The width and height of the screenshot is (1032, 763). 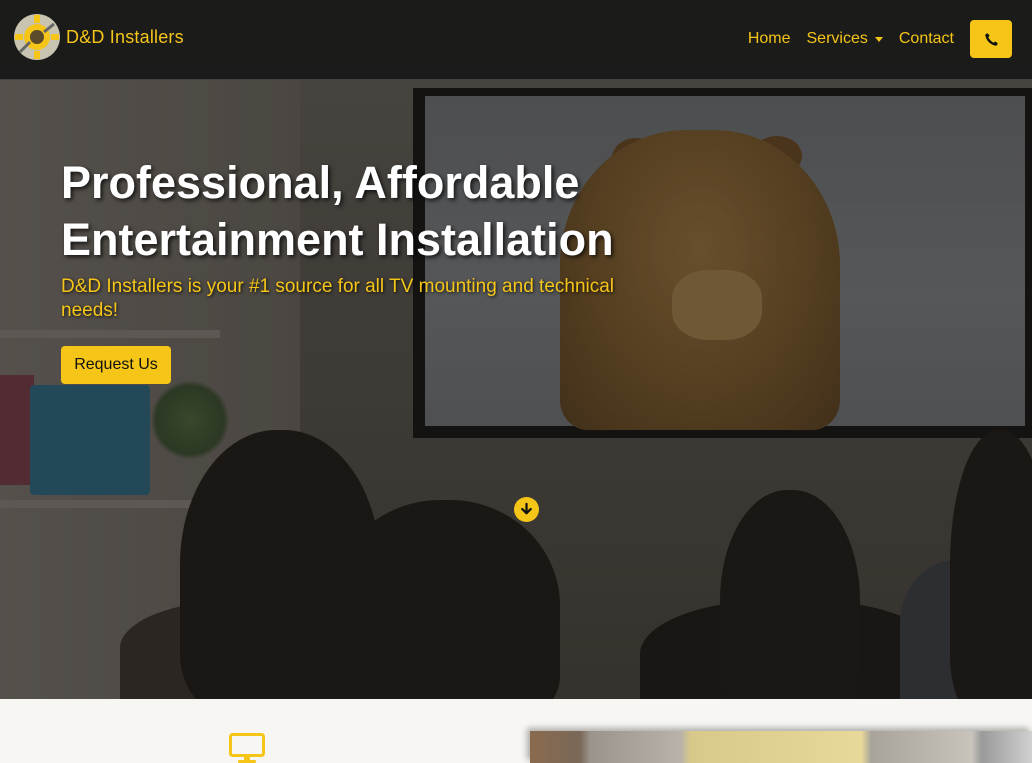 I want to click on phone-icon, so click(x=991, y=39).